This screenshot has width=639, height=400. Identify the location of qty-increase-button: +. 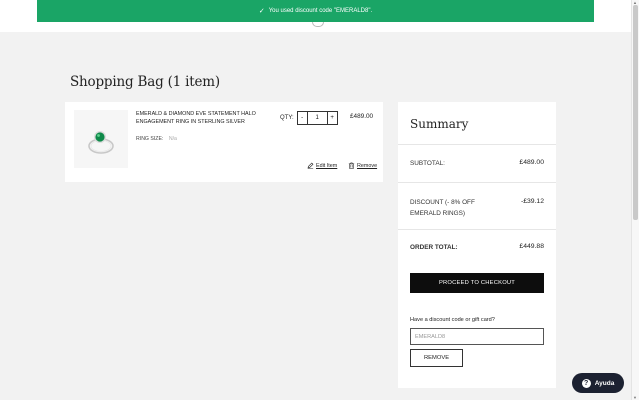
(332, 118).